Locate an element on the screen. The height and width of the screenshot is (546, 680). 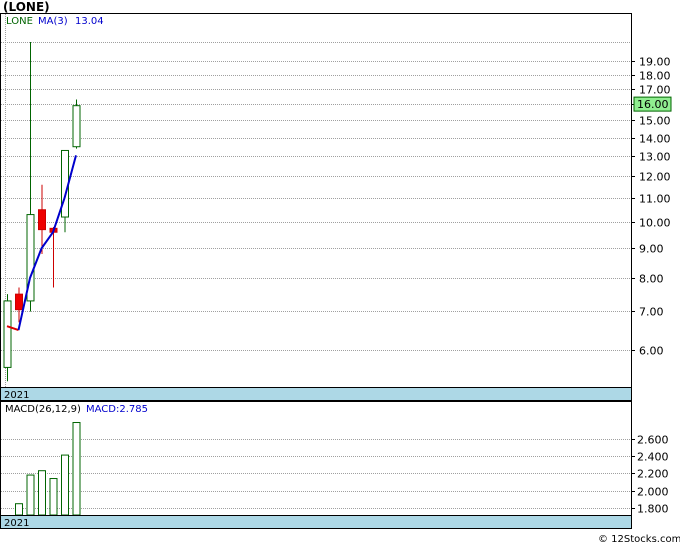
price-tick-label: 8.00 is located at coordinates (651, 279).